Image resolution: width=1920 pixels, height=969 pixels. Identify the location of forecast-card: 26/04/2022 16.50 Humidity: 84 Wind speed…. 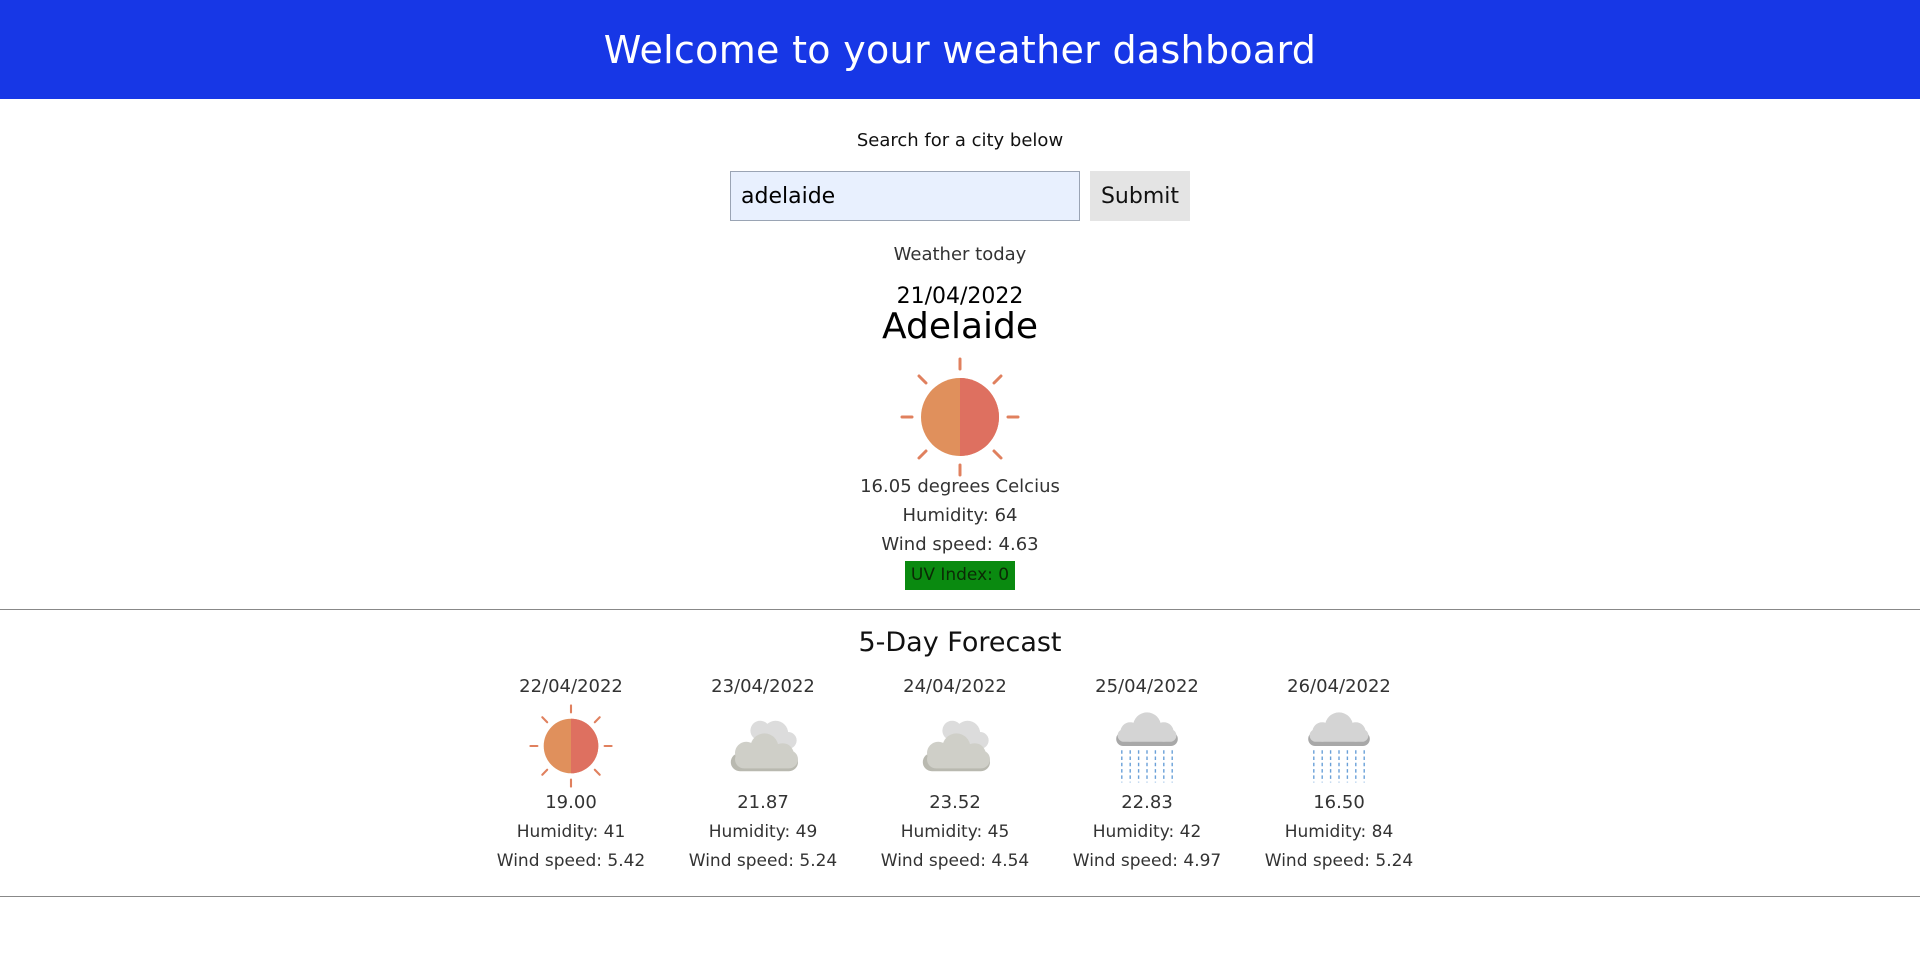
(1339, 773).